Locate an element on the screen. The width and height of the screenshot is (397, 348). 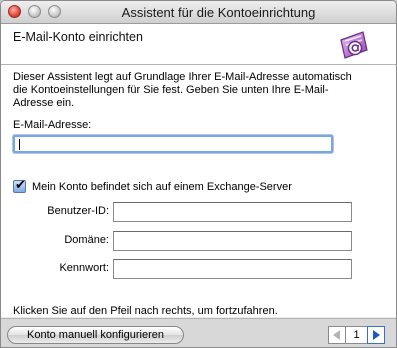
exchange-checkbox: ✔ is located at coordinates (19, 185).